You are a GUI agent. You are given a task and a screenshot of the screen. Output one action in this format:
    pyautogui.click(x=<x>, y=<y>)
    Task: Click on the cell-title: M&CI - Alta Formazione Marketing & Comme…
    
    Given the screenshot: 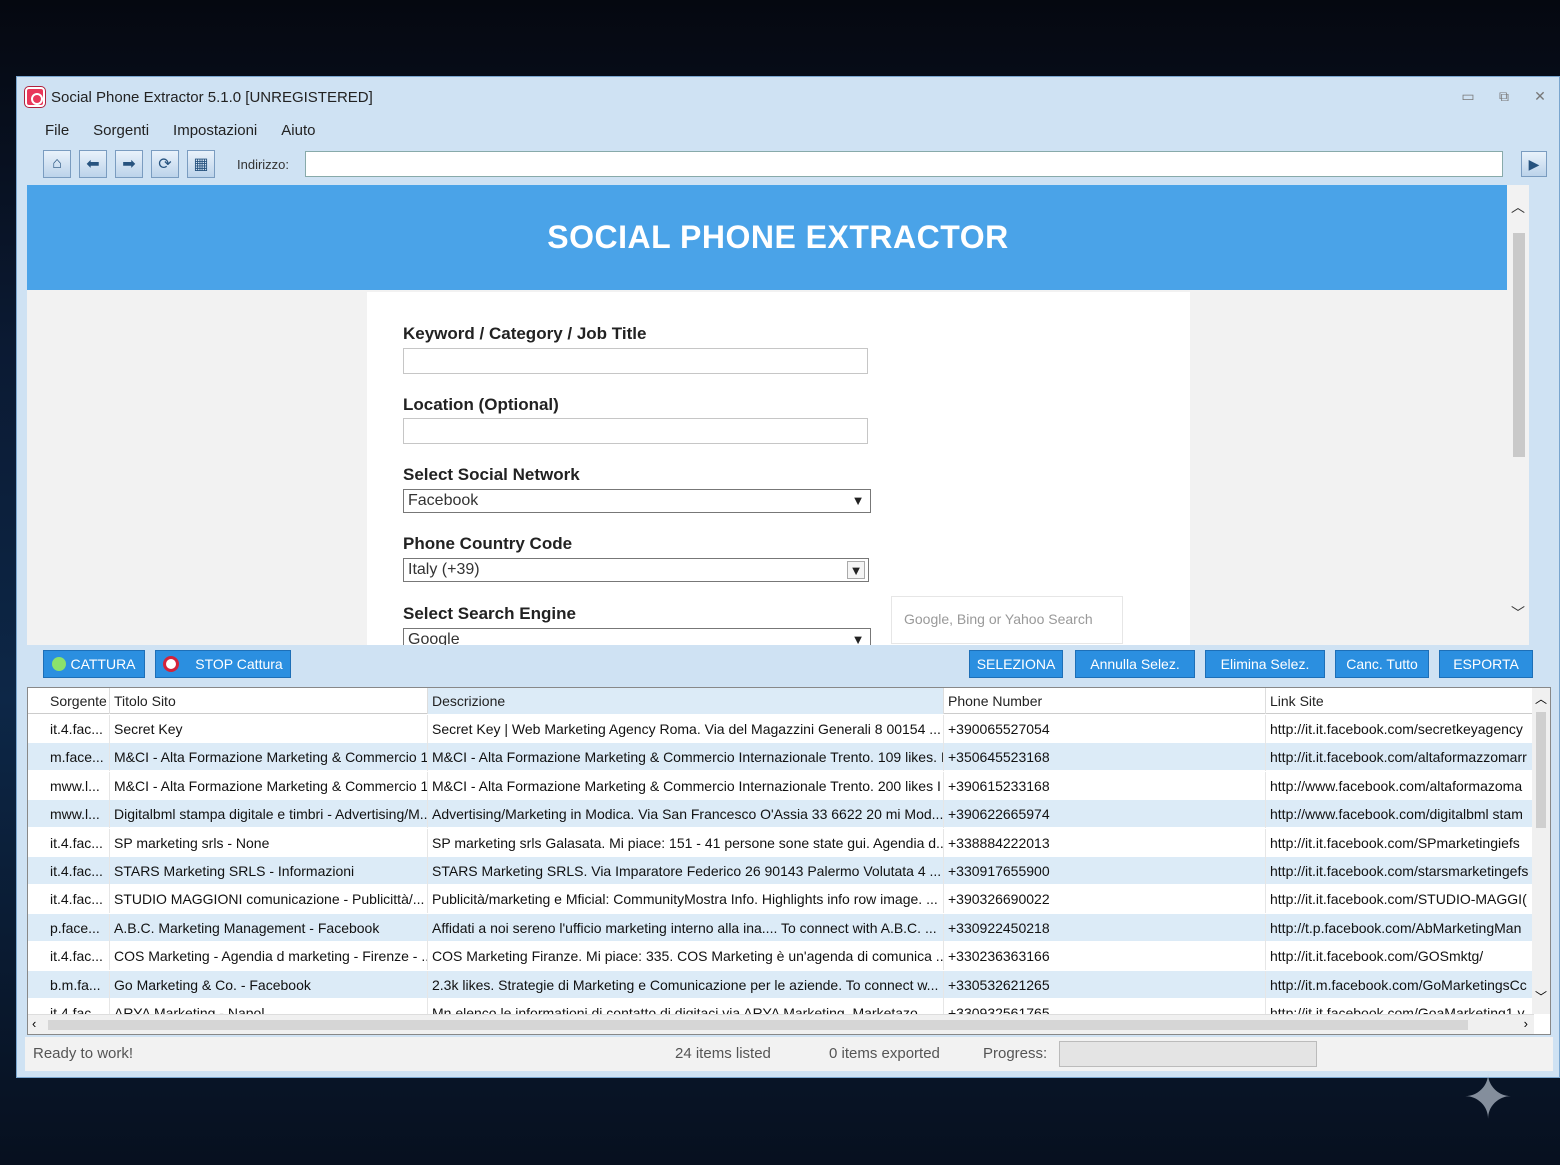 What is the action you would take?
    pyautogui.click(x=269, y=785)
    